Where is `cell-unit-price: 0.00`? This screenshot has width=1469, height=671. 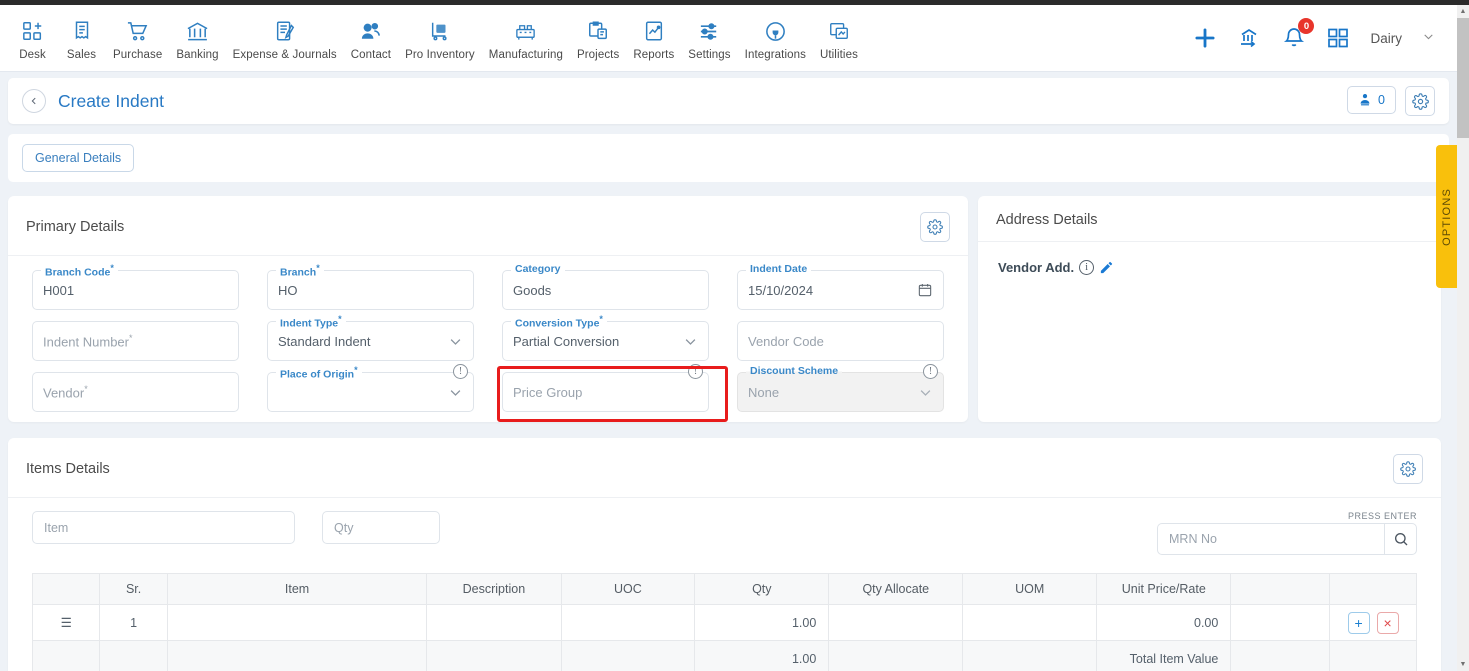
cell-unit-price: 0.00 is located at coordinates (1164, 622).